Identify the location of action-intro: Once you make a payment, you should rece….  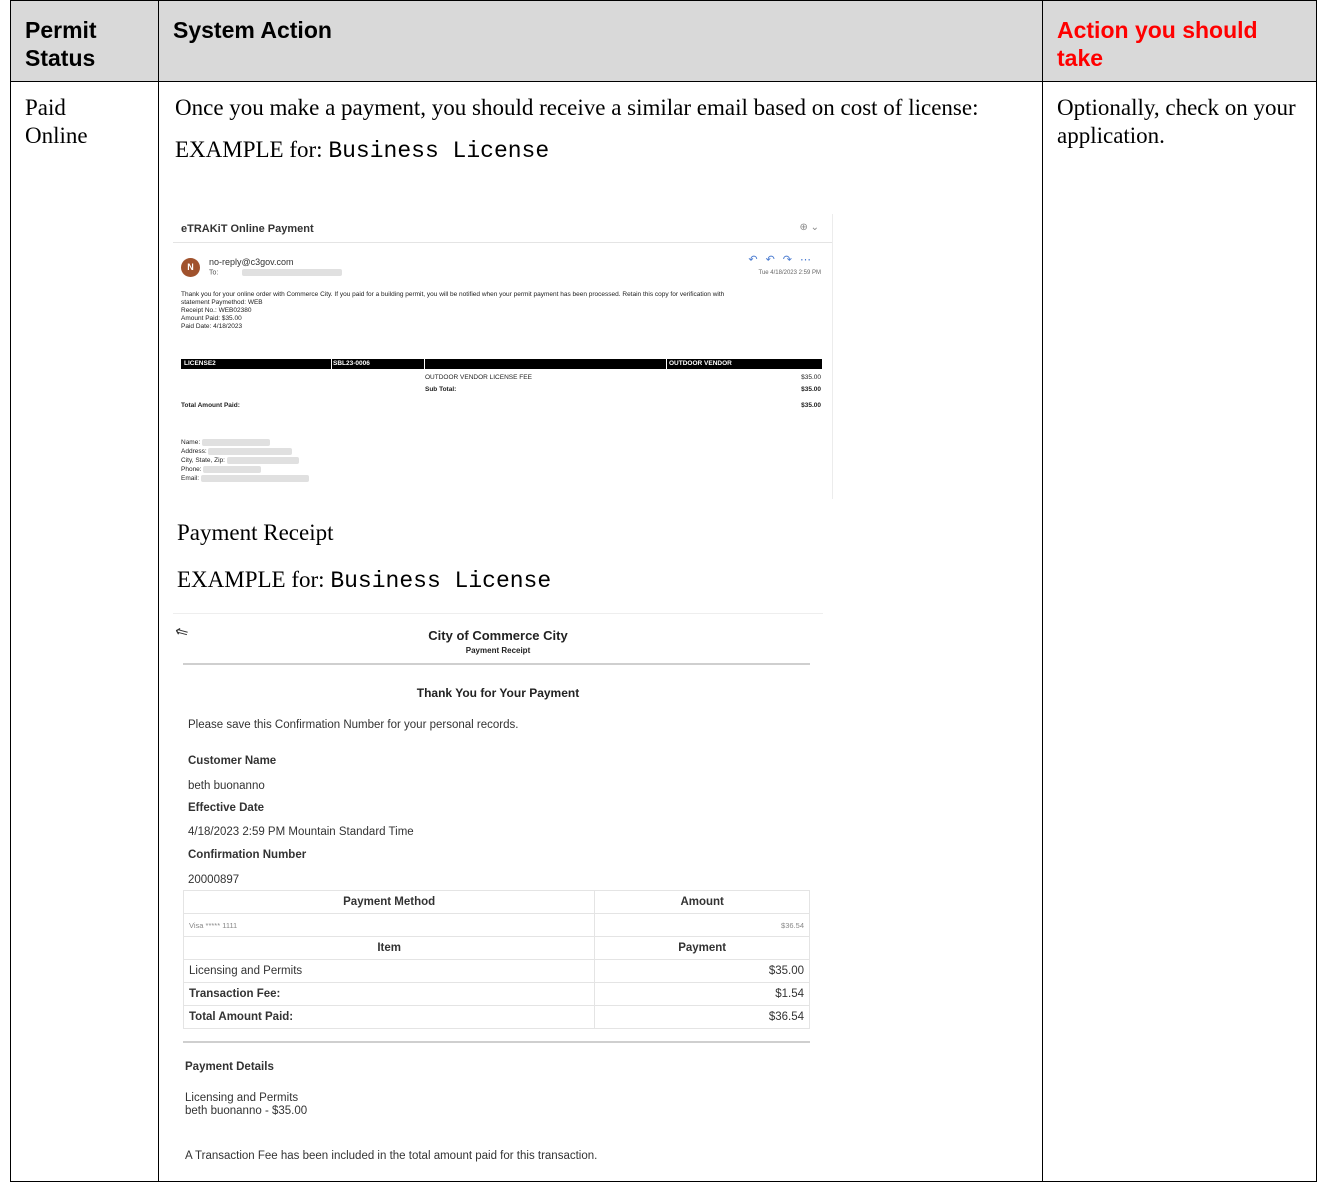
(577, 107).